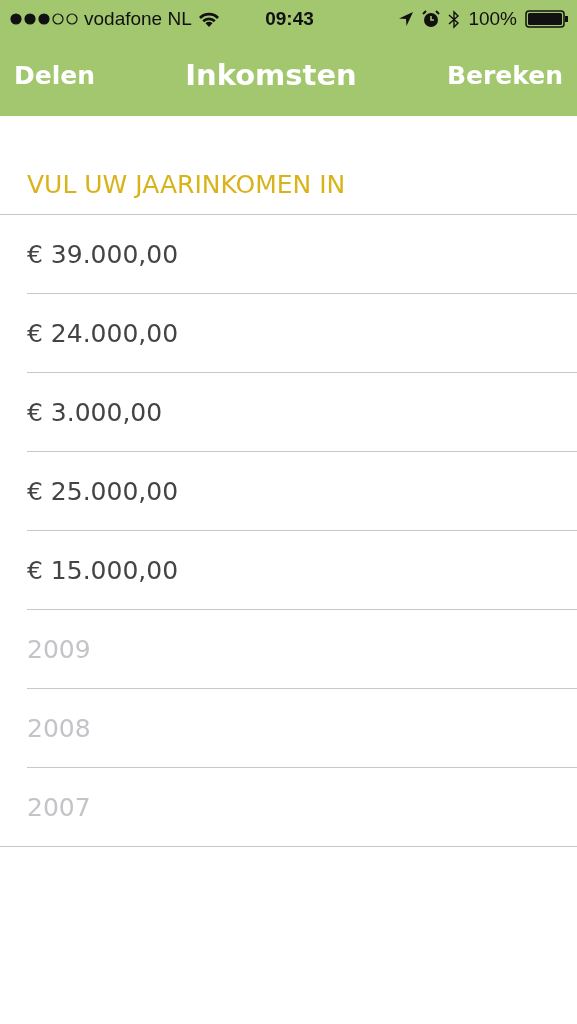 The height and width of the screenshot is (1024, 577). What do you see at coordinates (287, 254) in the screenshot?
I see `input-field: € 39.000,00` at bounding box center [287, 254].